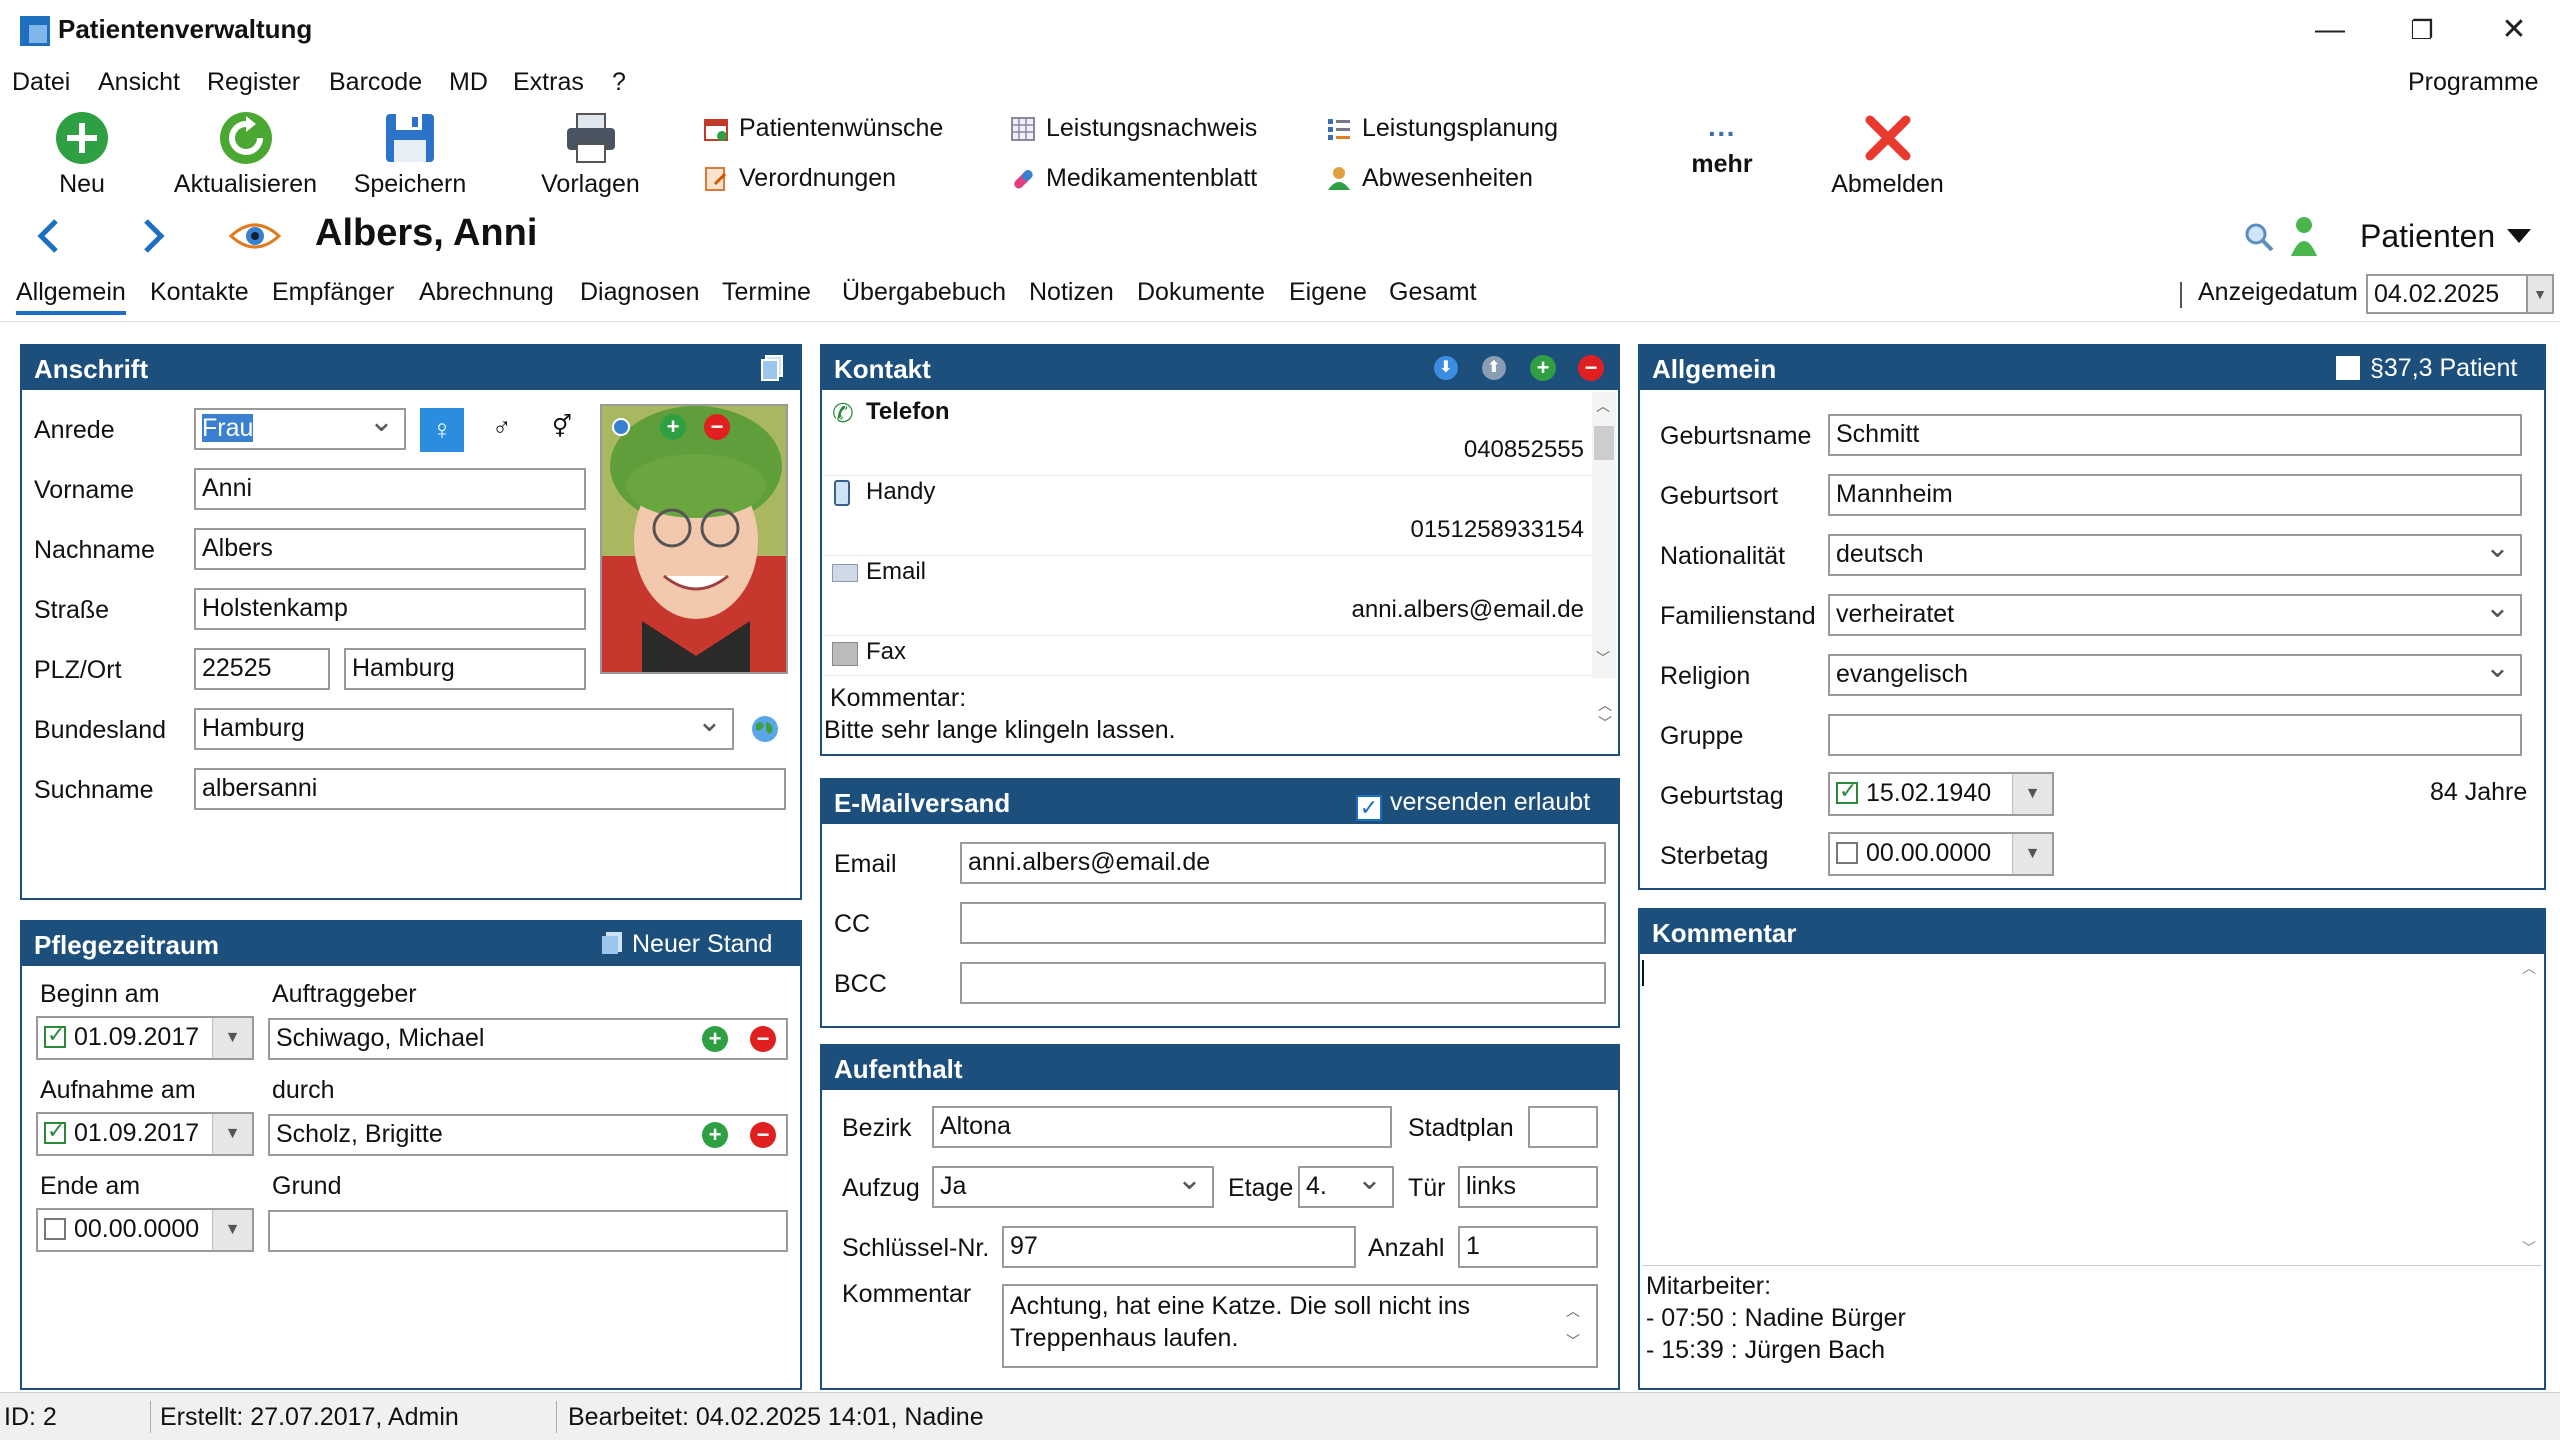 Image resolution: width=2560 pixels, height=1440 pixels. I want to click on anrede-select: Frau, so click(300, 429).